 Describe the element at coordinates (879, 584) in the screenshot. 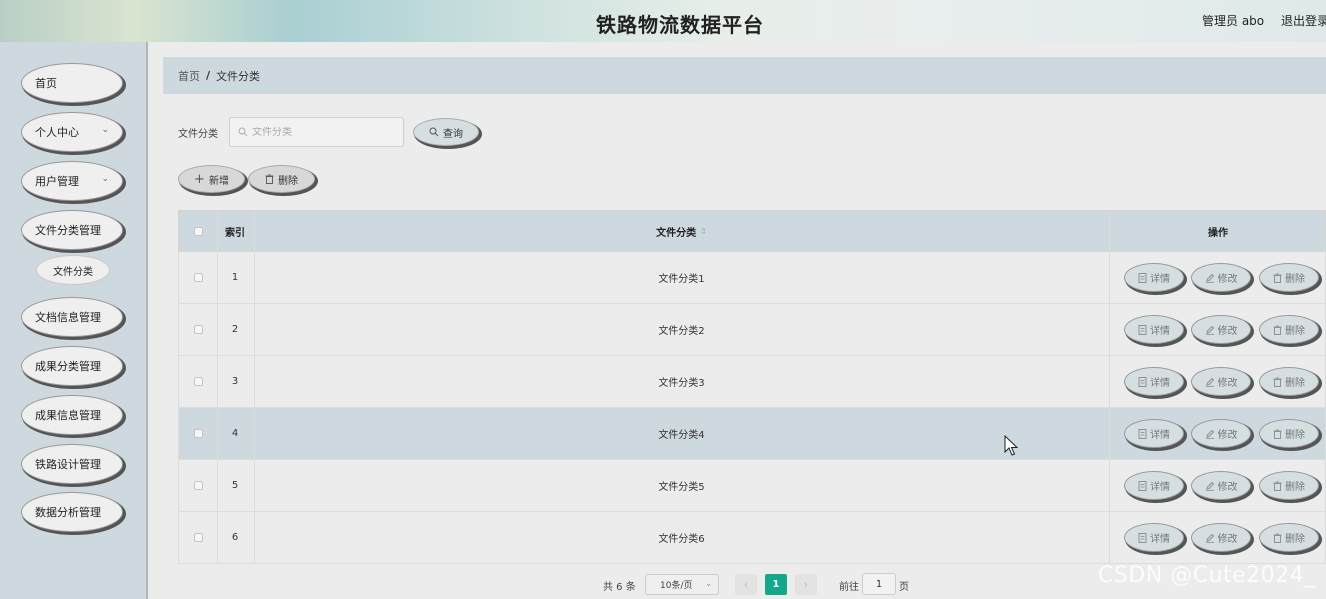

I see `goto-page-input: 1` at that location.